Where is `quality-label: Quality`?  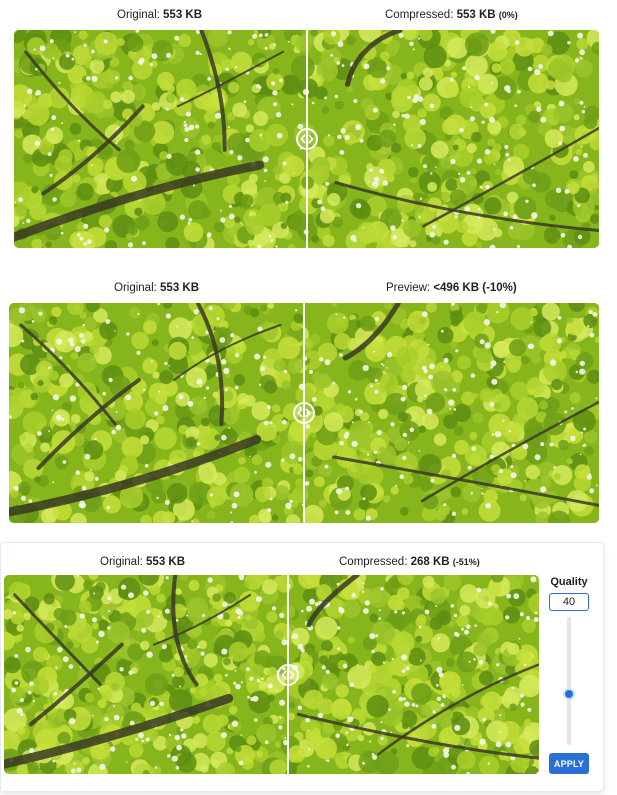 quality-label: Quality is located at coordinates (569, 582).